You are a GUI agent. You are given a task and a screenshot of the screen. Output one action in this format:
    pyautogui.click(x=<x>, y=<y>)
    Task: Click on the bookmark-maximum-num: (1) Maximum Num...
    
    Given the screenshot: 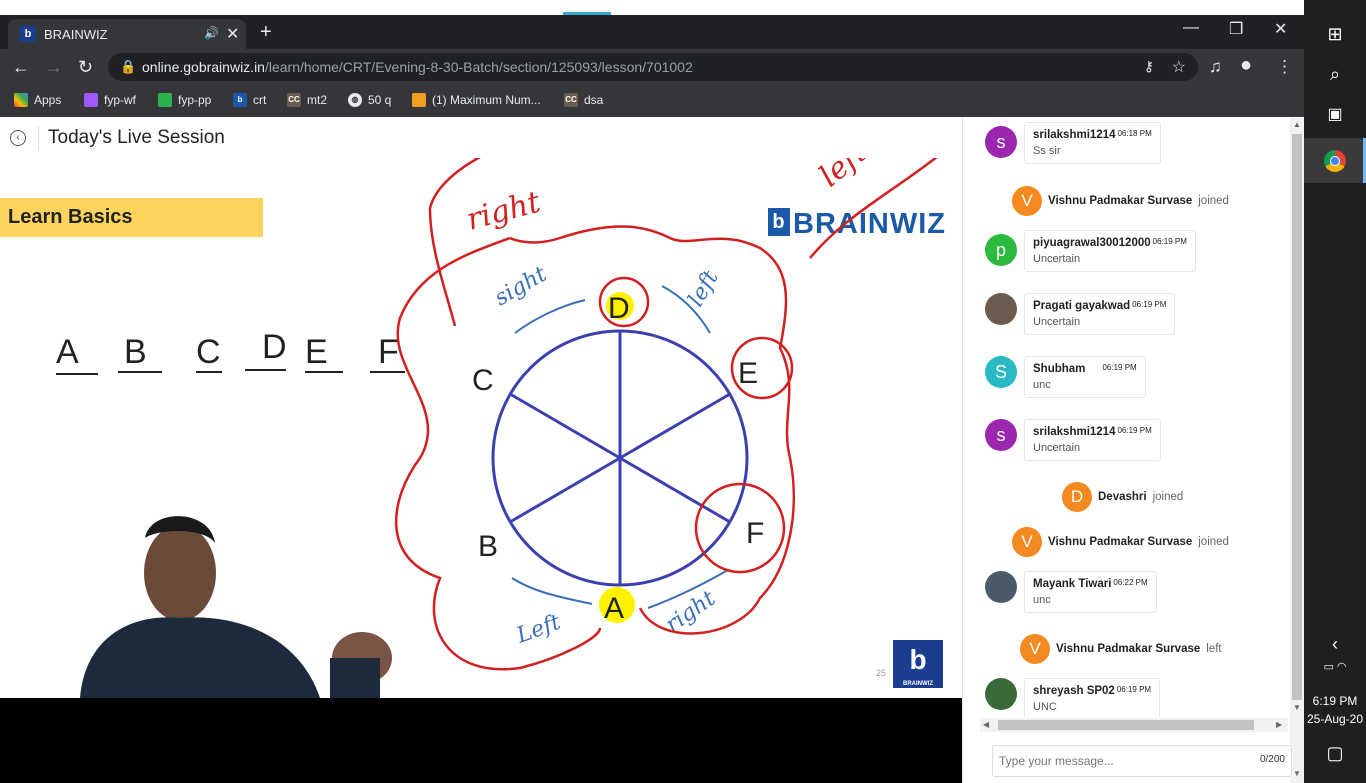 What is the action you would take?
    pyautogui.click(x=476, y=100)
    